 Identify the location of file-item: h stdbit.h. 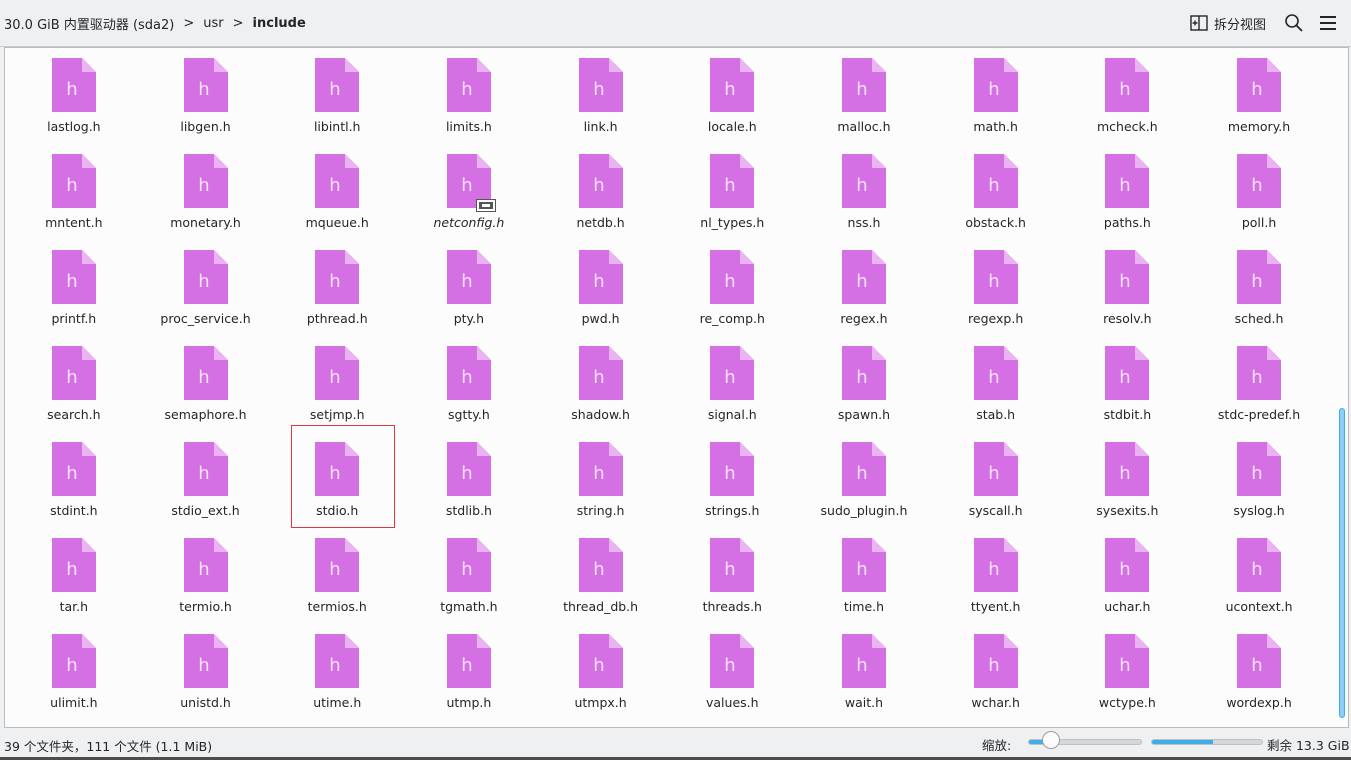
(1128, 384).